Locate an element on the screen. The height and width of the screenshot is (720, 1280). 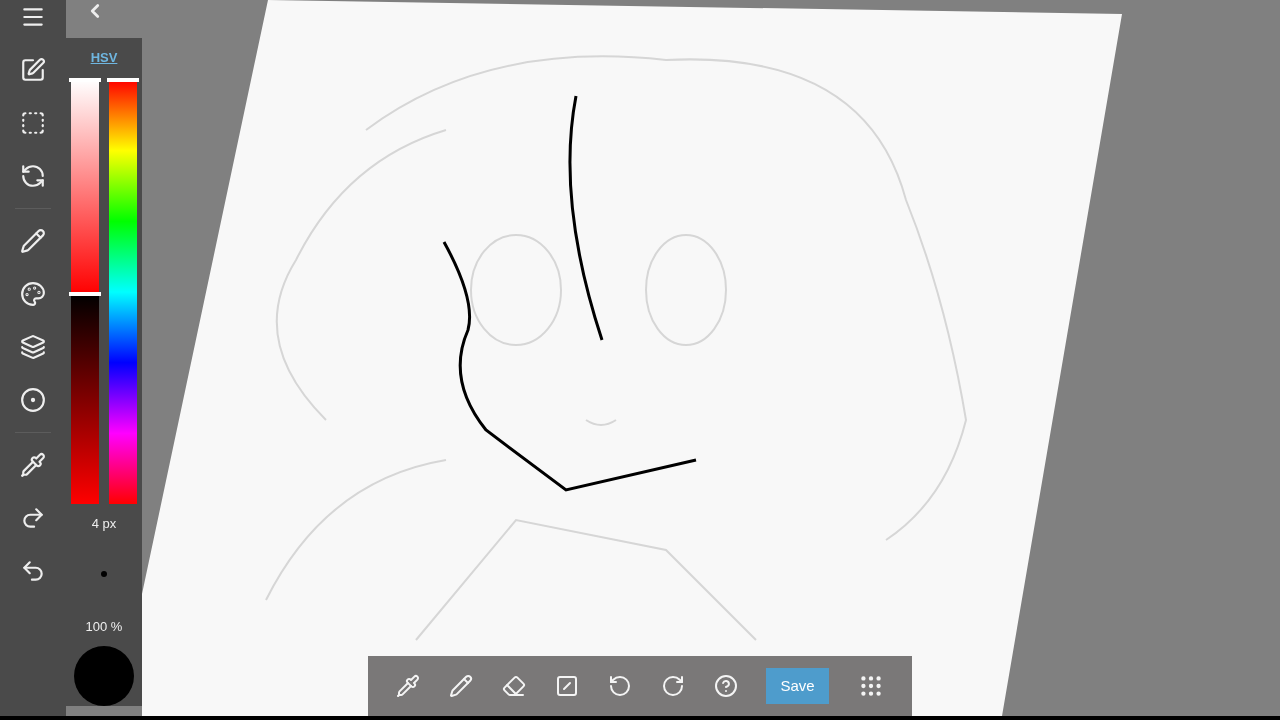
selection-icon is located at coordinates (33, 123).